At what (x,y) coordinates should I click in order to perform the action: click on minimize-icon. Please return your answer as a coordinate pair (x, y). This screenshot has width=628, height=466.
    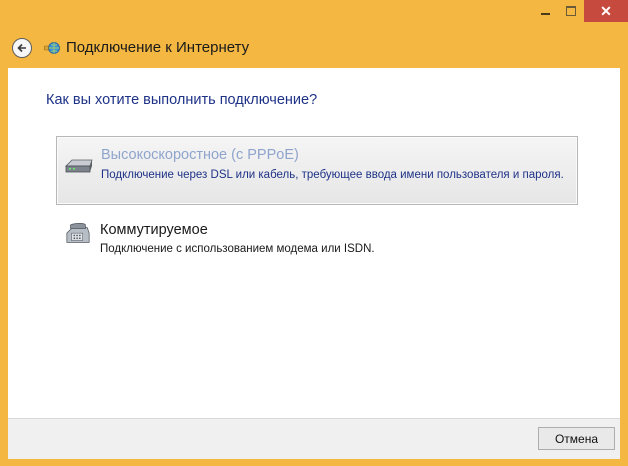
    Looking at the image, I should click on (545, 14).